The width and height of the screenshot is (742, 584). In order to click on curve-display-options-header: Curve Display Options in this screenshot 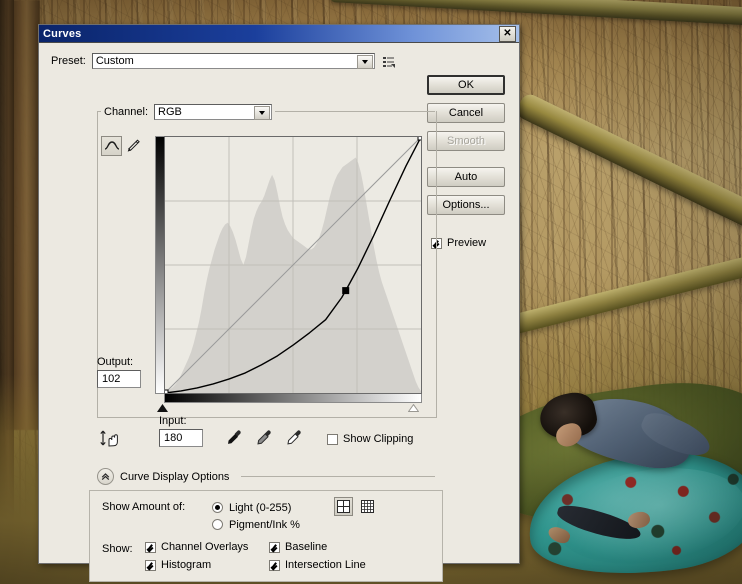, I will do `click(266, 476)`.